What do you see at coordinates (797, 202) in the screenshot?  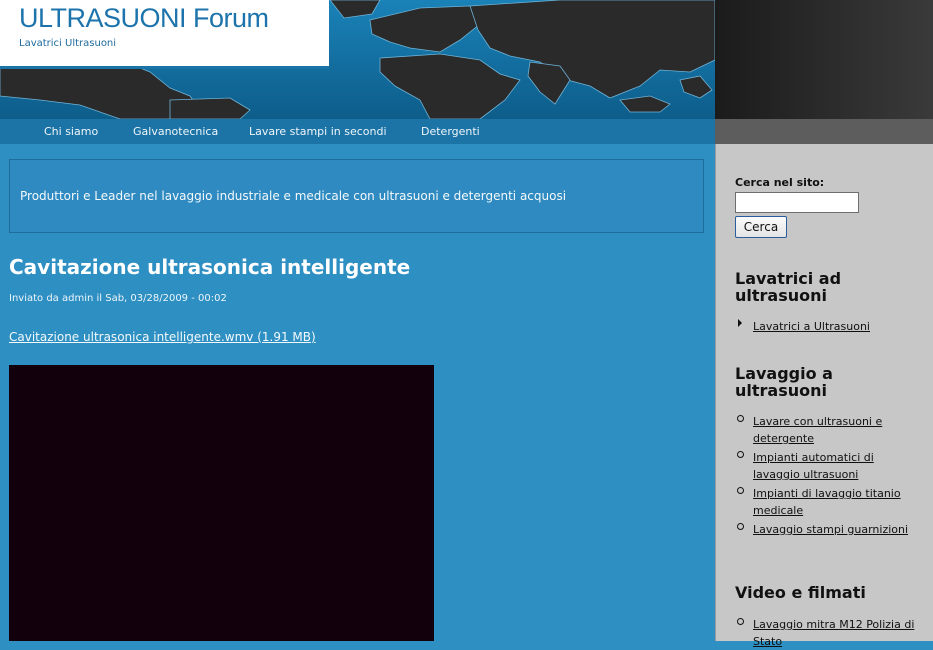 I see `search-input` at bounding box center [797, 202].